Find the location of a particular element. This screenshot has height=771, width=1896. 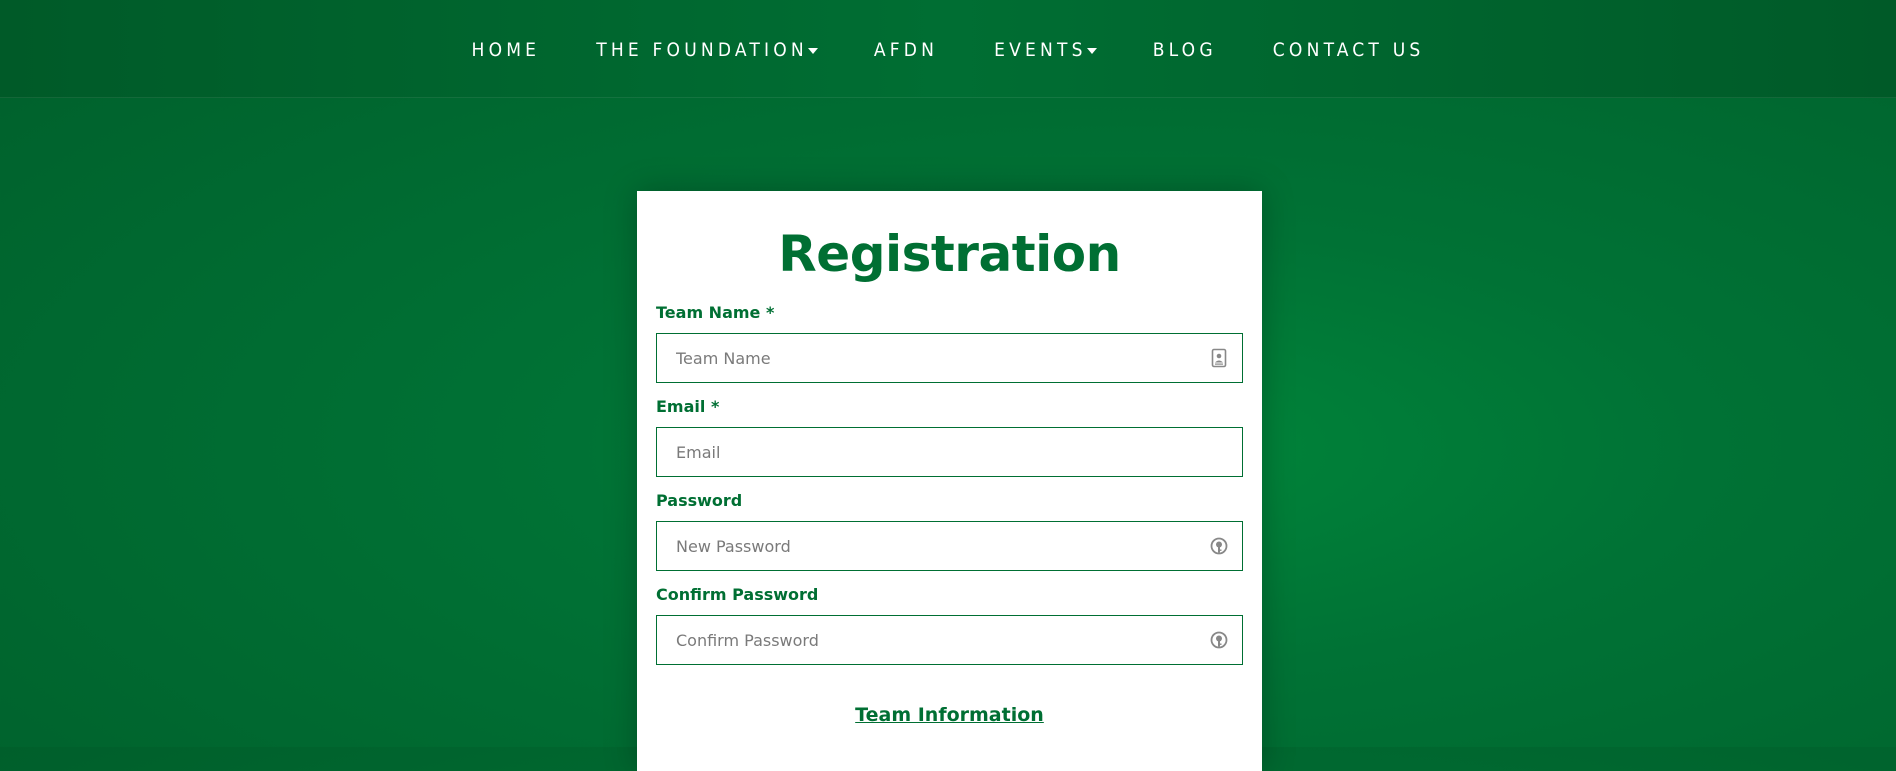

email-input is located at coordinates (949, 452).